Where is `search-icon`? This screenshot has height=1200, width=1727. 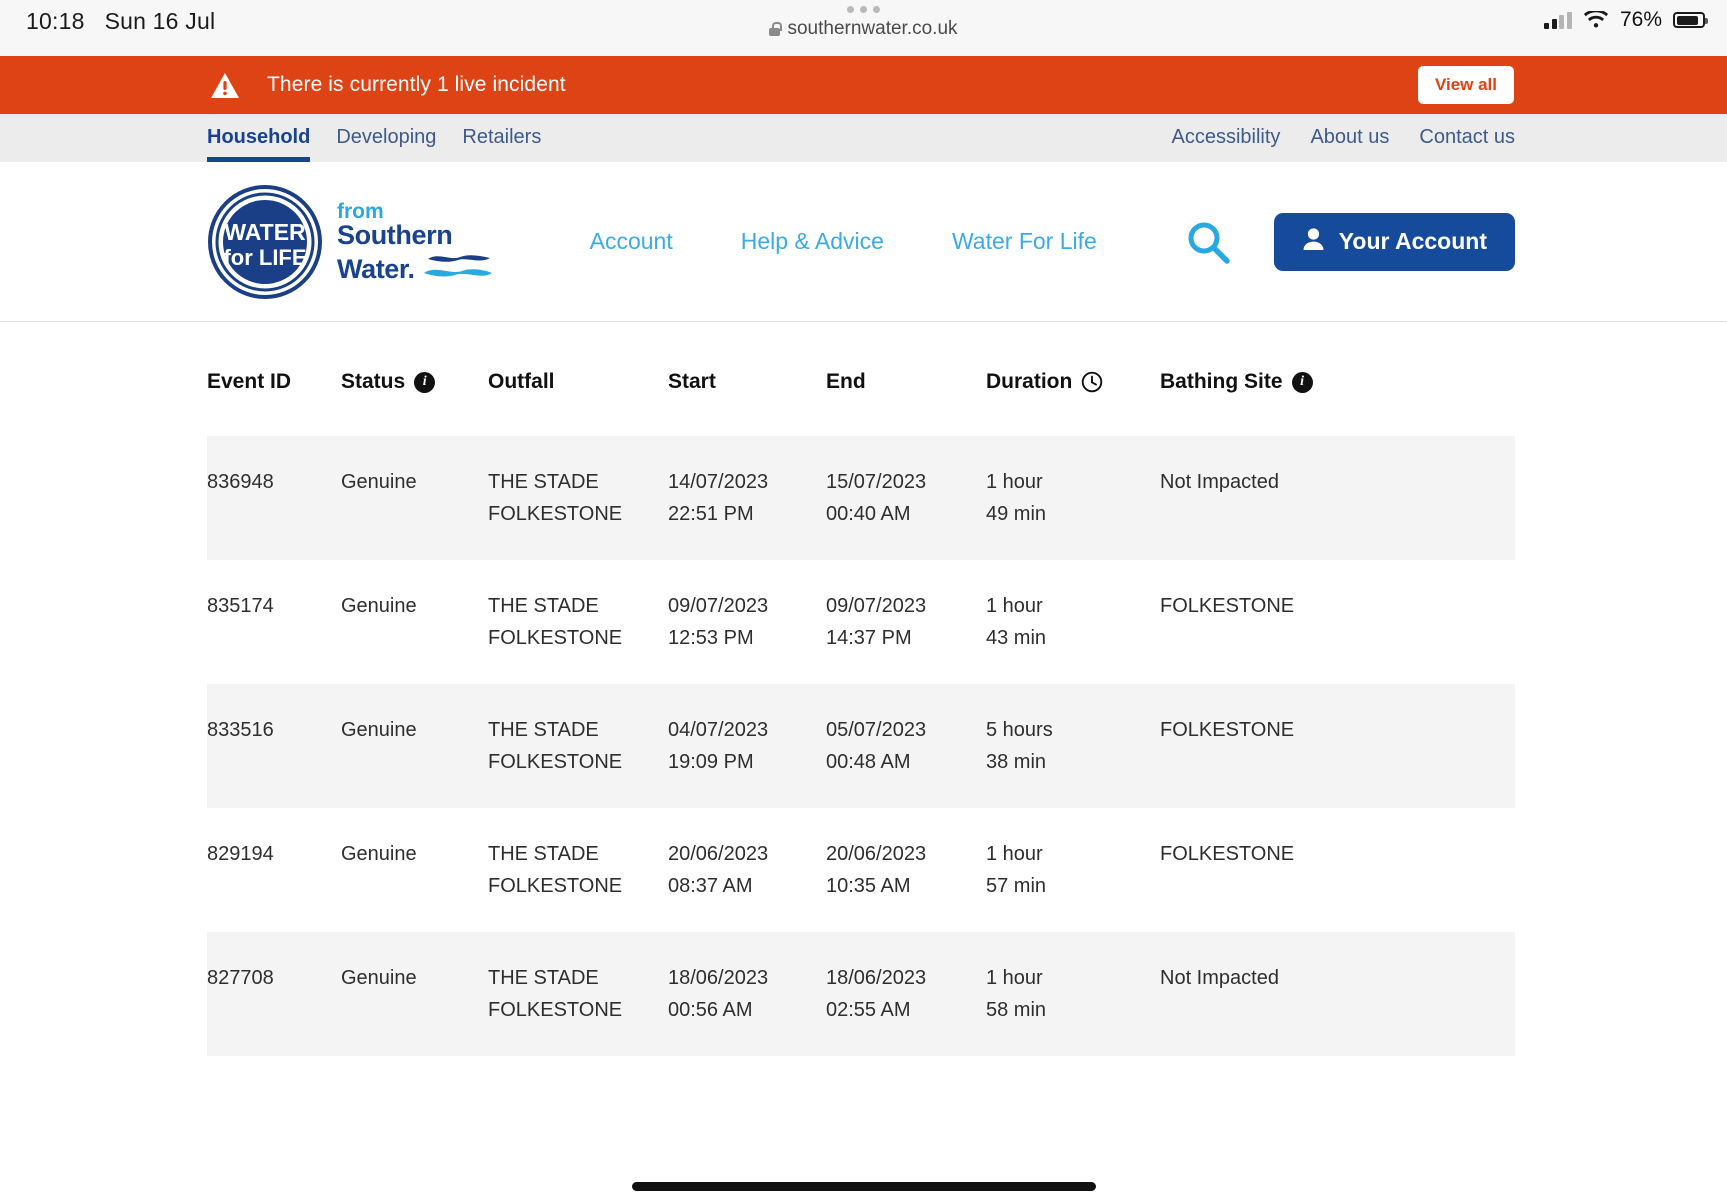
search-icon is located at coordinates (1208, 242).